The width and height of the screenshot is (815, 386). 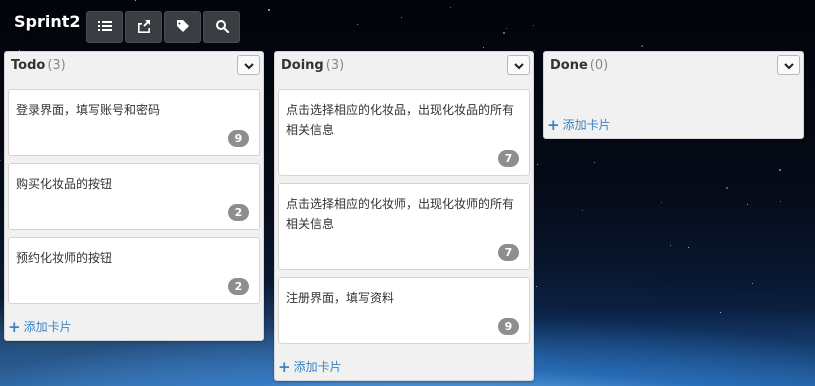 What do you see at coordinates (579, 65) in the screenshot?
I see `list-title: Done (0)` at bounding box center [579, 65].